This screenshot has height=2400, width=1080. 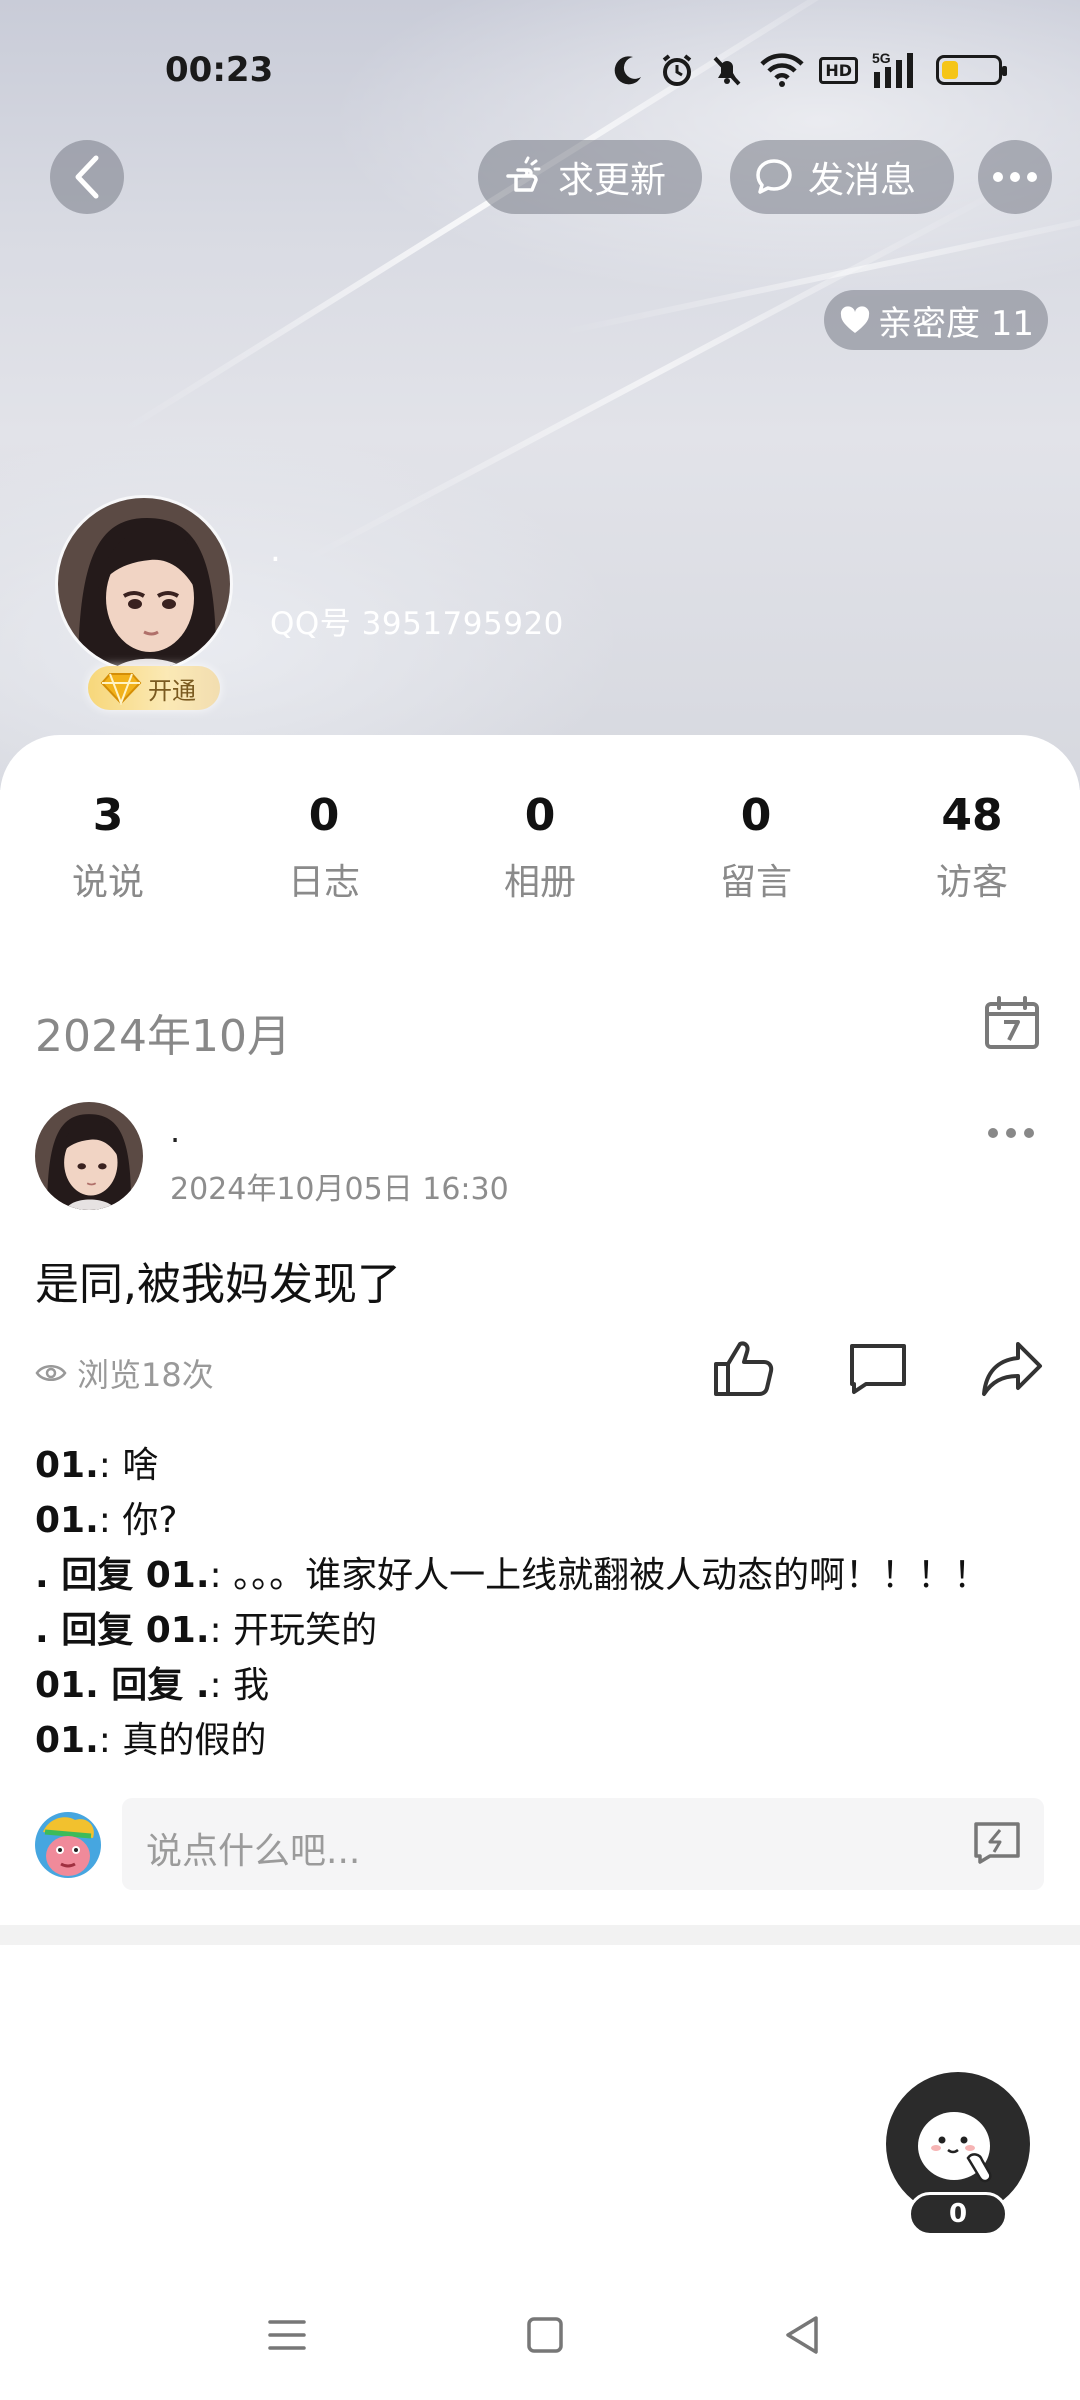 I want to click on alarm-icon, so click(x=677, y=70).